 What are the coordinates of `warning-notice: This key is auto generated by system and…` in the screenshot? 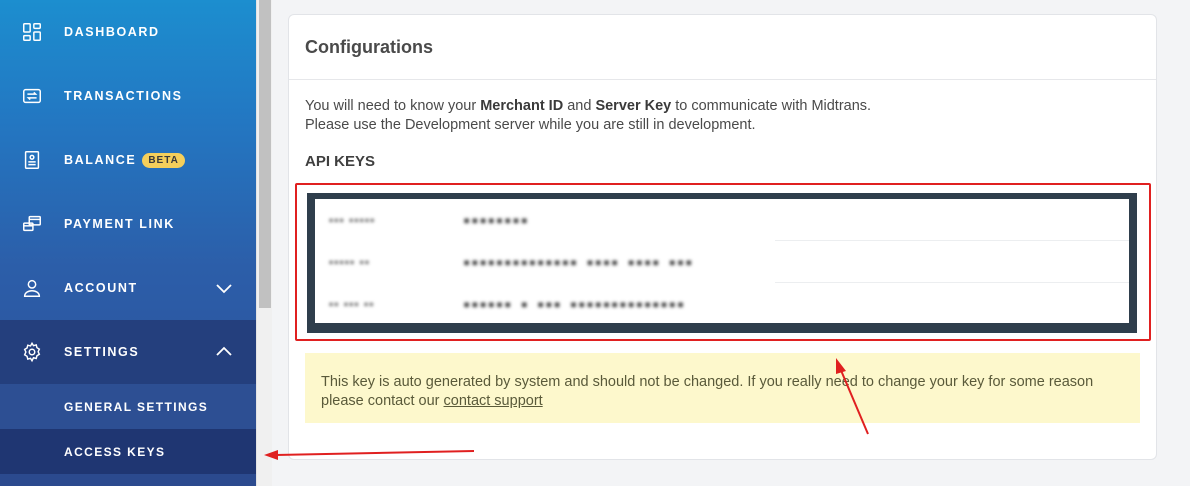 It's located at (722, 388).